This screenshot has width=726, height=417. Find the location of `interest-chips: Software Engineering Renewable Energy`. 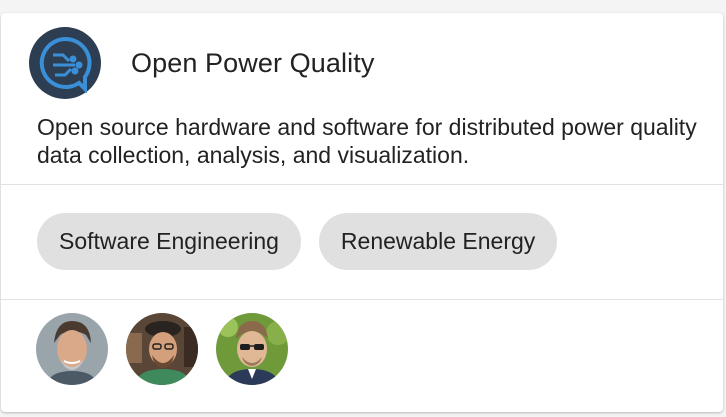

interest-chips: Software Engineering Renewable Energy is located at coordinates (297, 241).